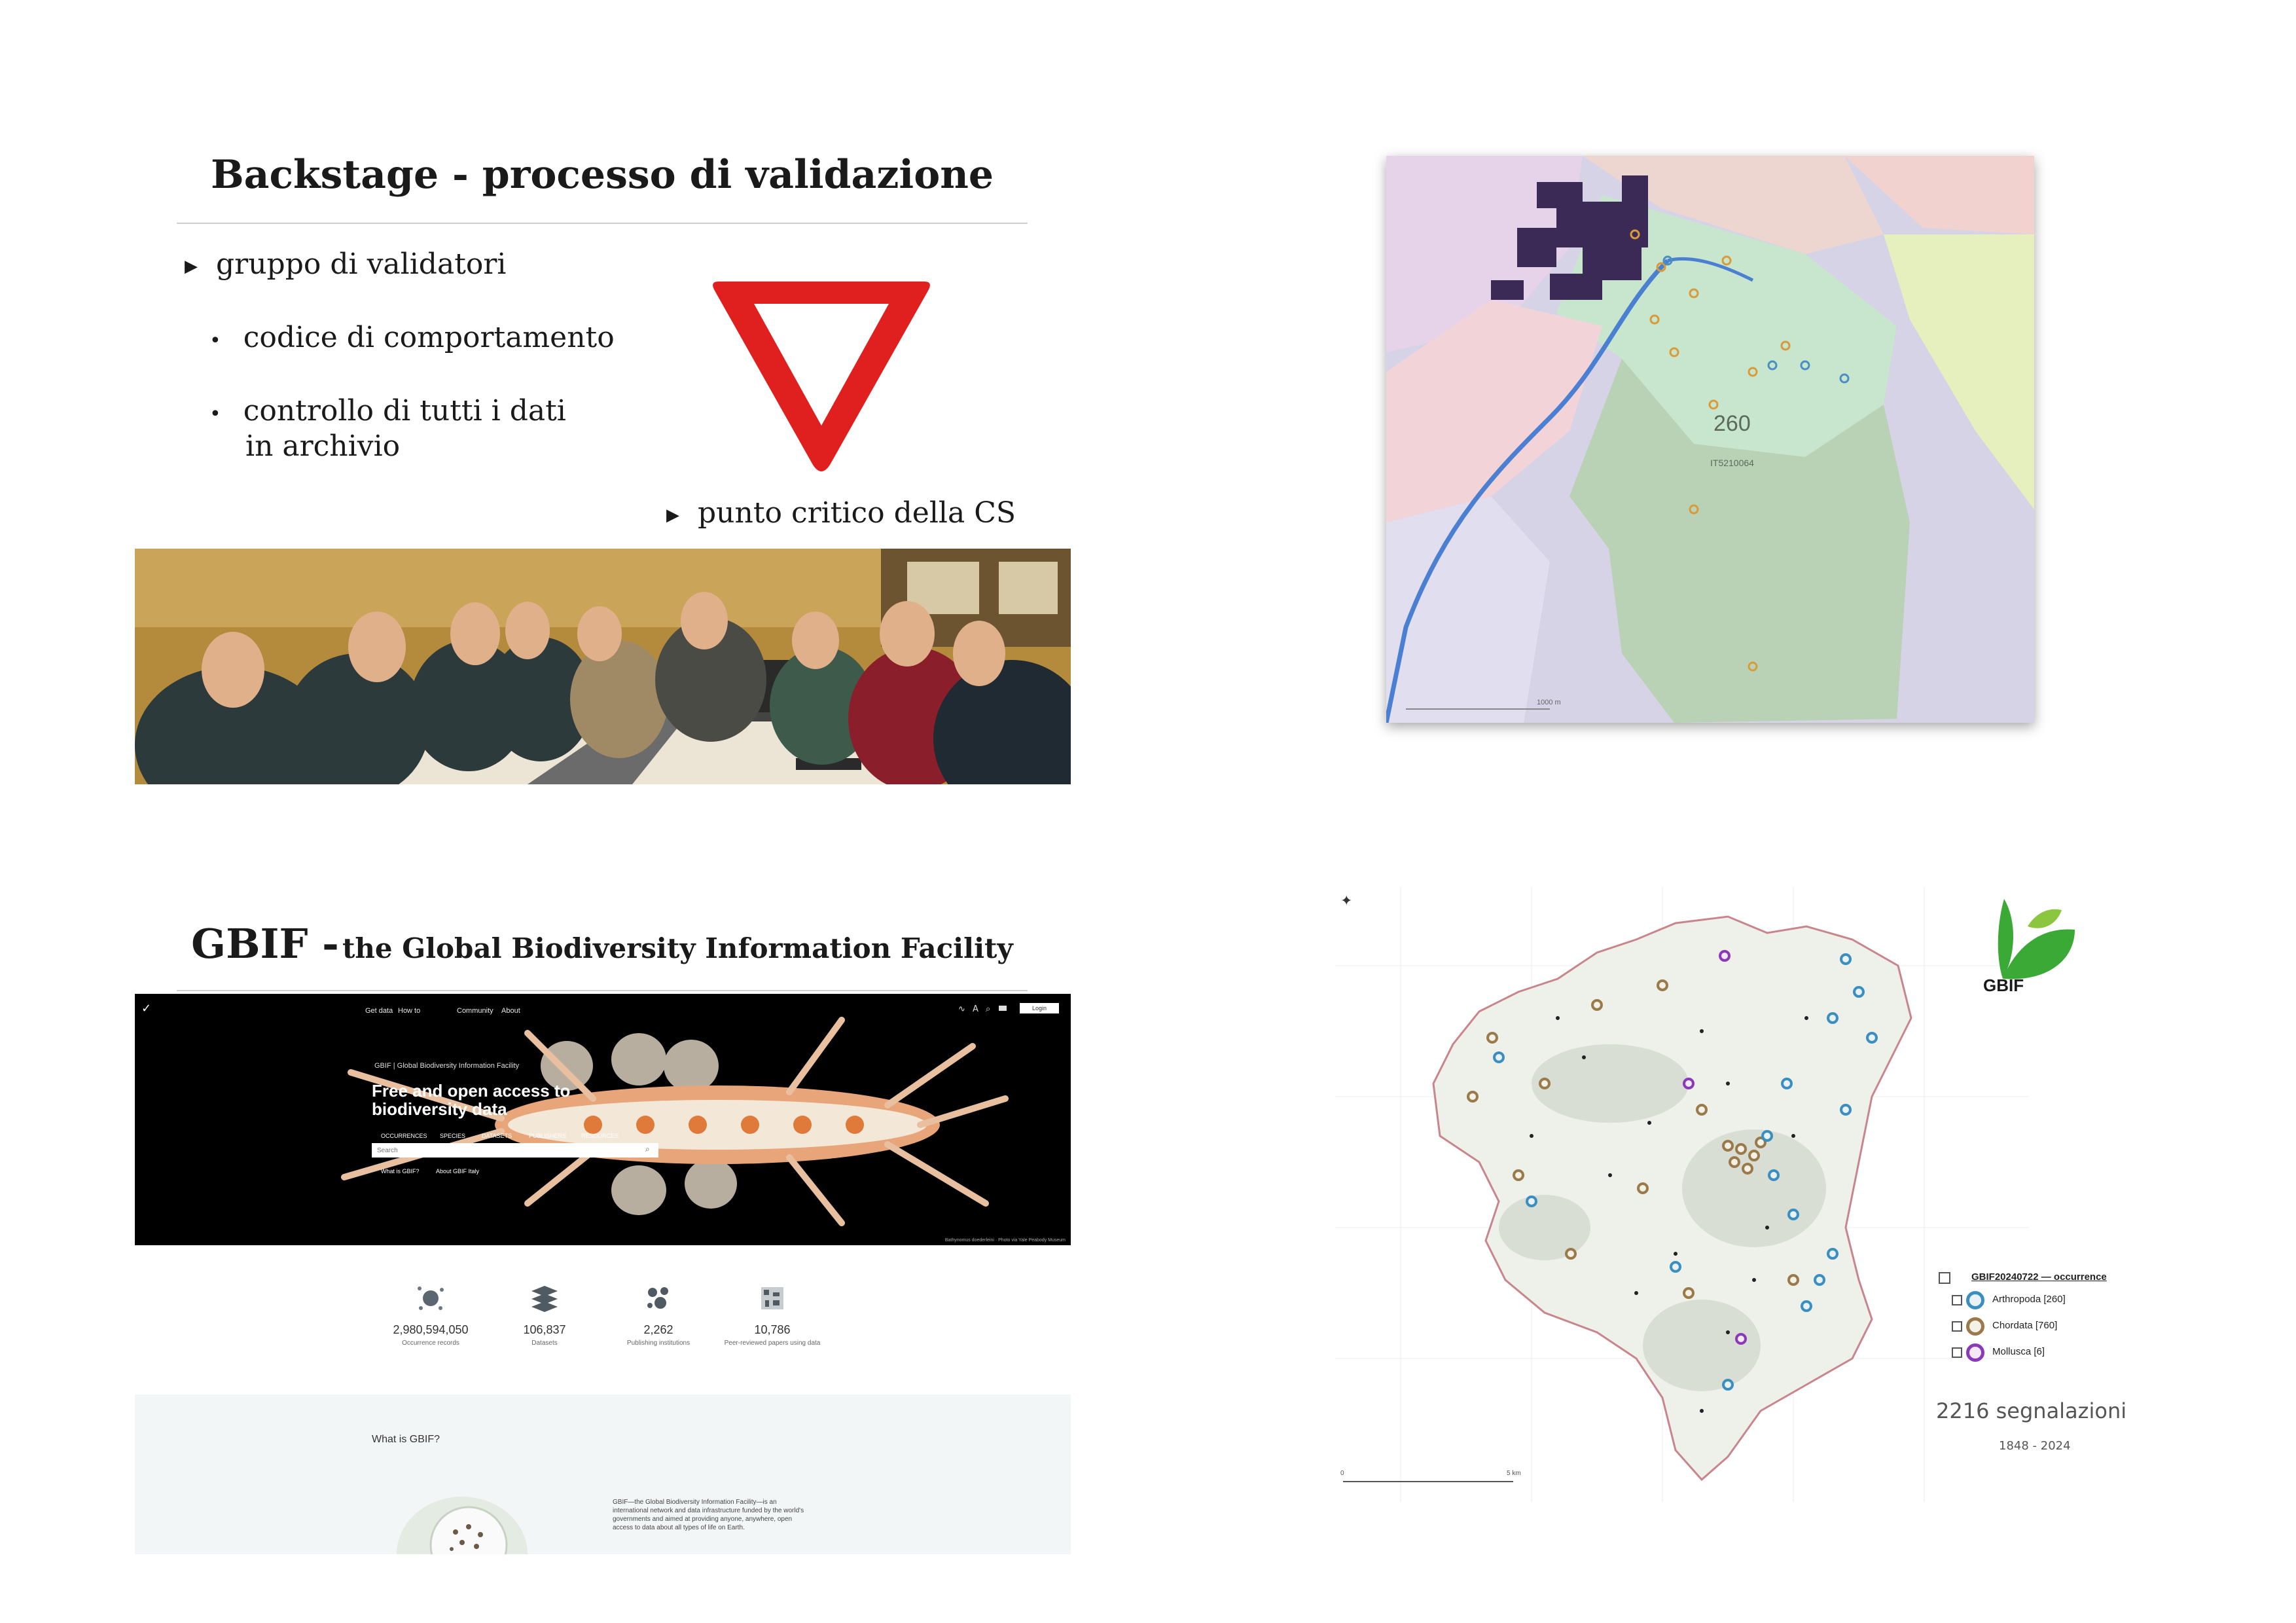 The width and height of the screenshot is (2296, 1623). Describe the element at coordinates (1549, 702) in the screenshot. I see `scale-label: 1000 m` at that location.